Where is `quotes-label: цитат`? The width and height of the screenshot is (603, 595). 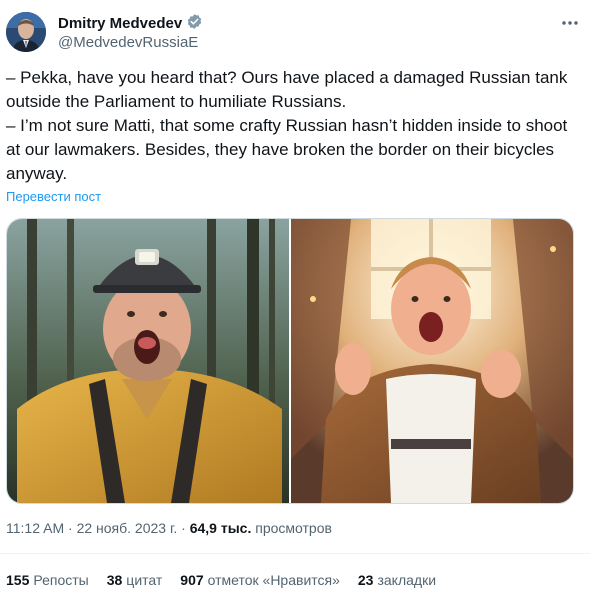 quotes-label: цитат is located at coordinates (144, 580).